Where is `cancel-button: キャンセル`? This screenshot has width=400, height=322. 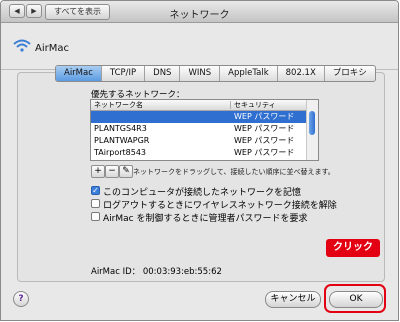
cancel-button: キャンセル is located at coordinates (293, 299).